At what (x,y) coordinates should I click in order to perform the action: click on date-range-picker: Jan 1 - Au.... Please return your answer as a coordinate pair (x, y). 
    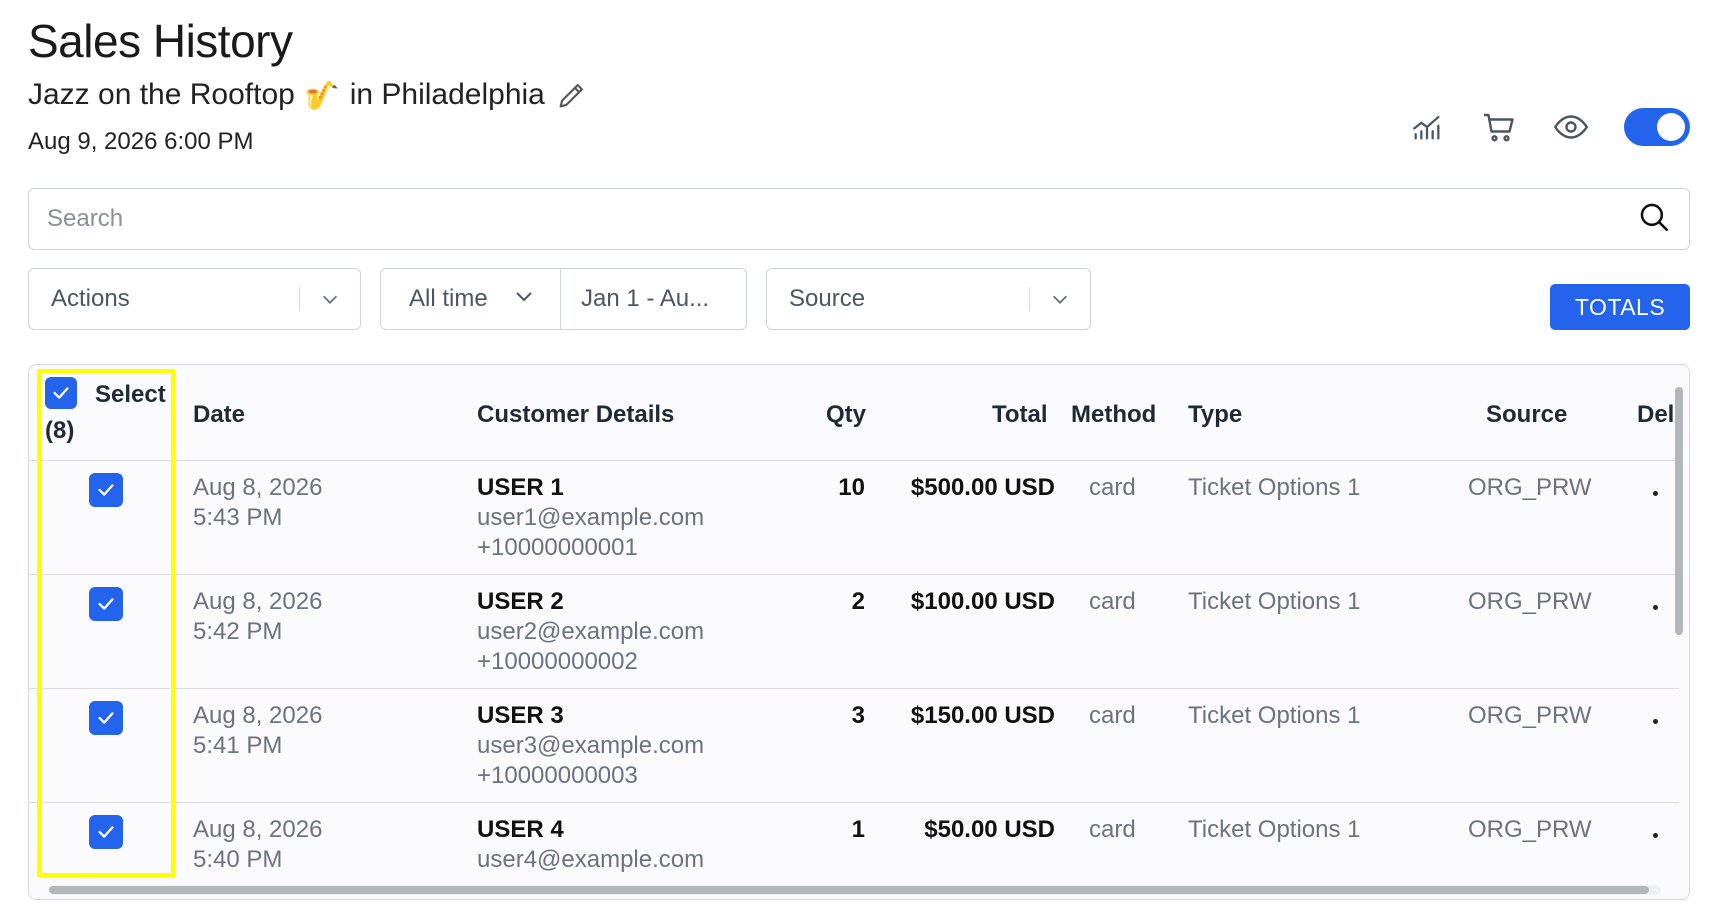
    Looking at the image, I should click on (653, 299).